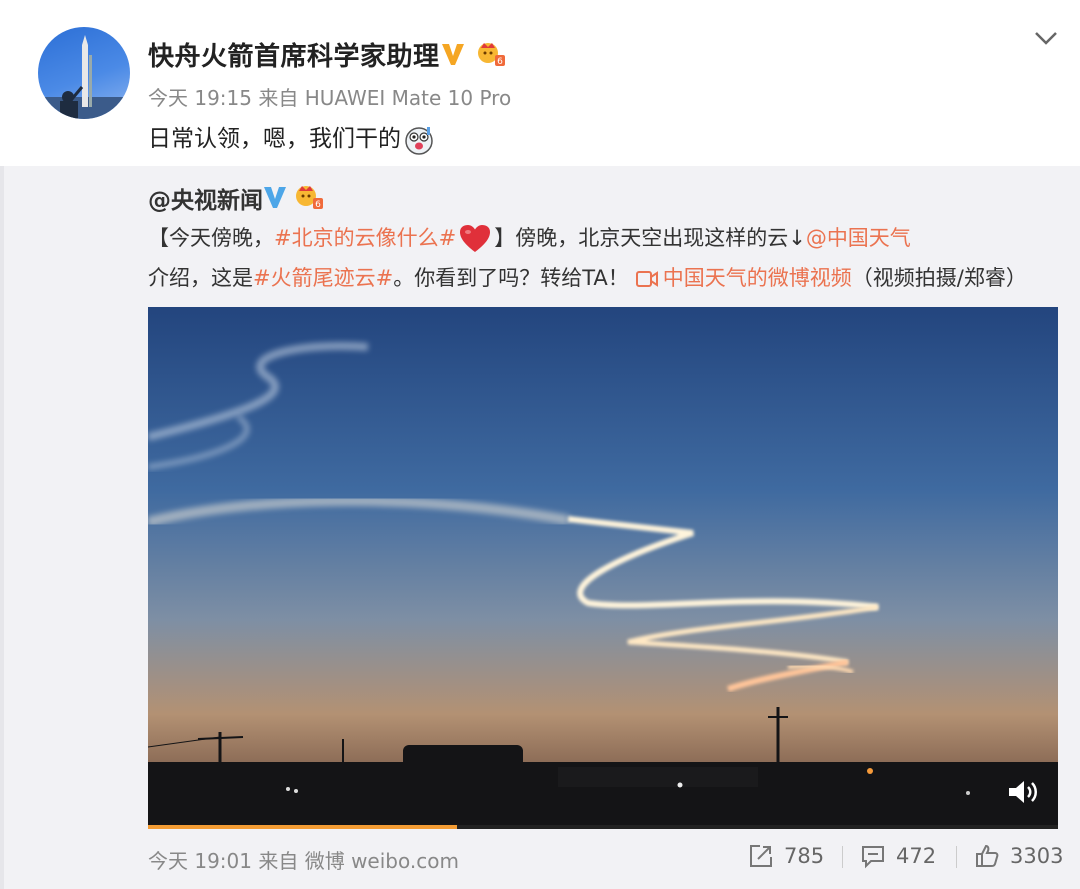 The width and height of the screenshot is (1080, 889). What do you see at coordinates (1046, 38) in the screenshot?
I see `chevron-down-icon` at bounding box center [1046, 38].